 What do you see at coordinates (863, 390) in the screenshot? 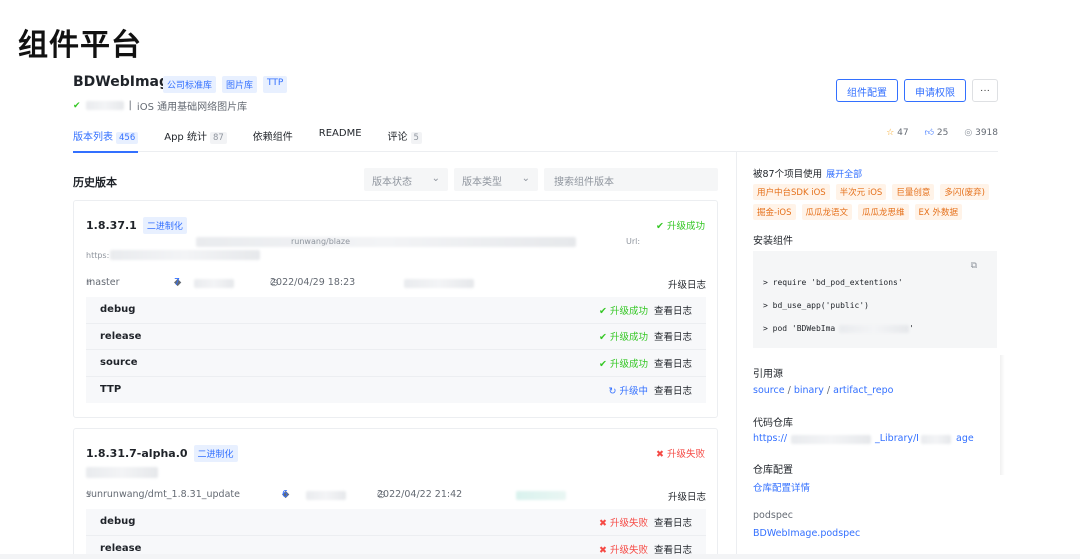
I see `ref-link-artifact: artifact_repo` at bounding box center [863, 390].